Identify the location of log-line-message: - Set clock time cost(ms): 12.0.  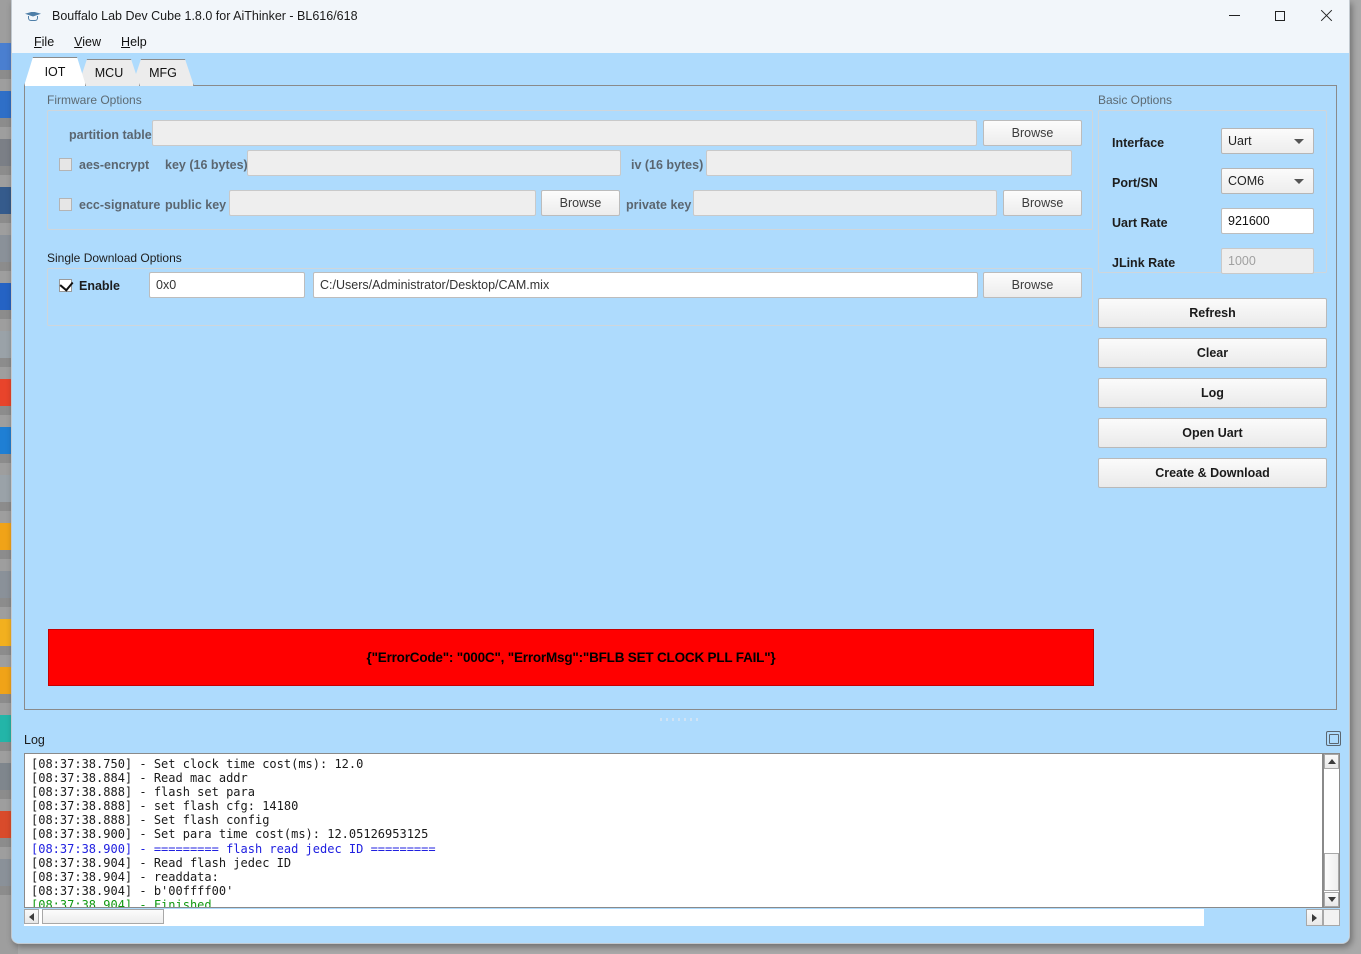
(248, 764).